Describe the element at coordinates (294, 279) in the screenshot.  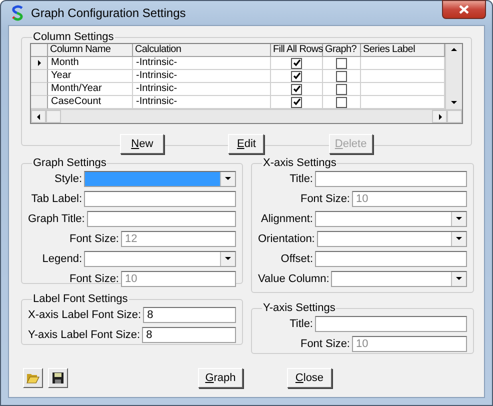
I see `field-label: Value Column:` at that location.